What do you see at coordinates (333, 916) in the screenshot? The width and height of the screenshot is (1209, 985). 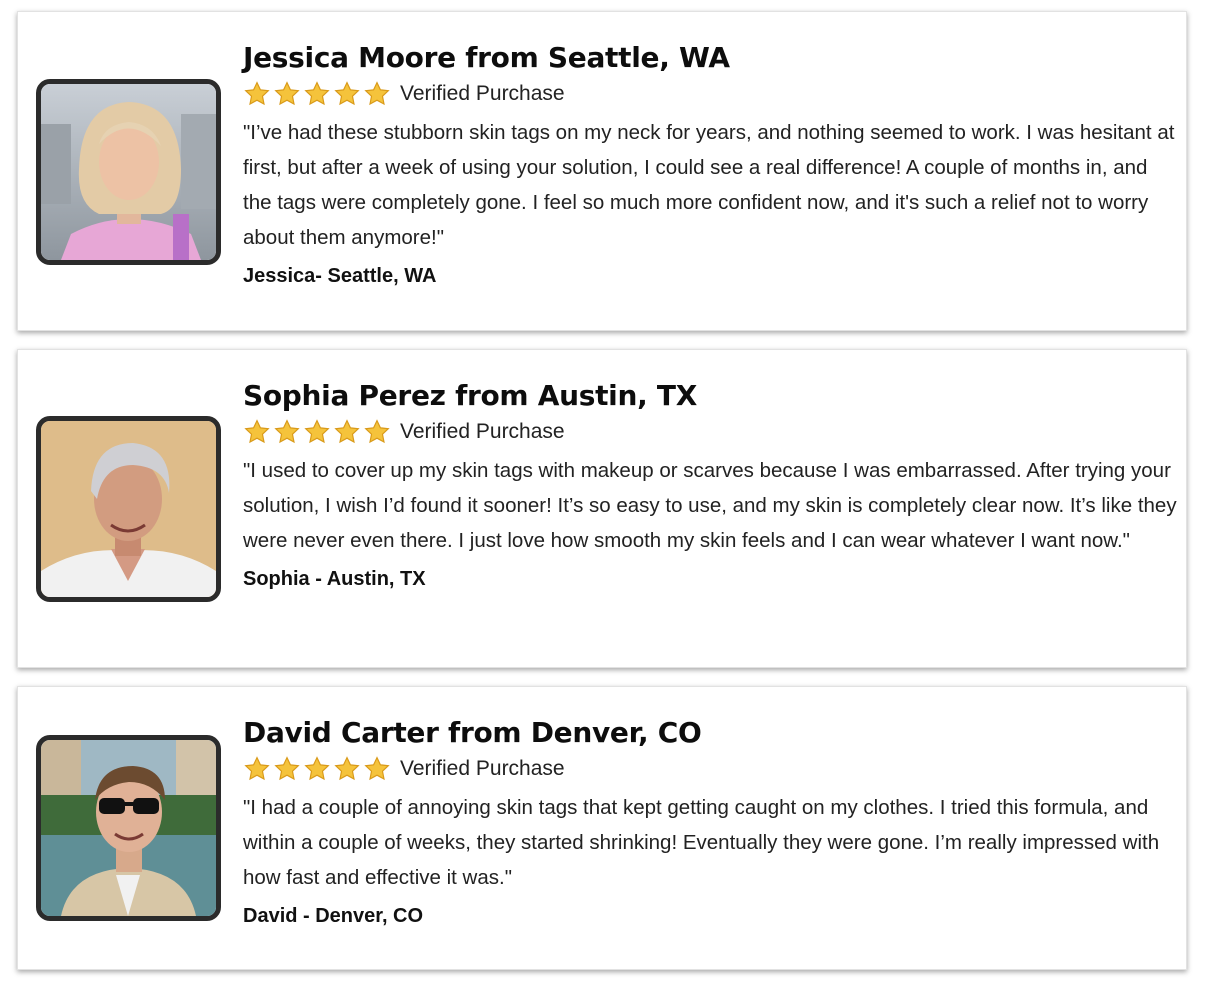 I see `reviewer-signature: David - Denver, CO` at bounding box center [333, 916].